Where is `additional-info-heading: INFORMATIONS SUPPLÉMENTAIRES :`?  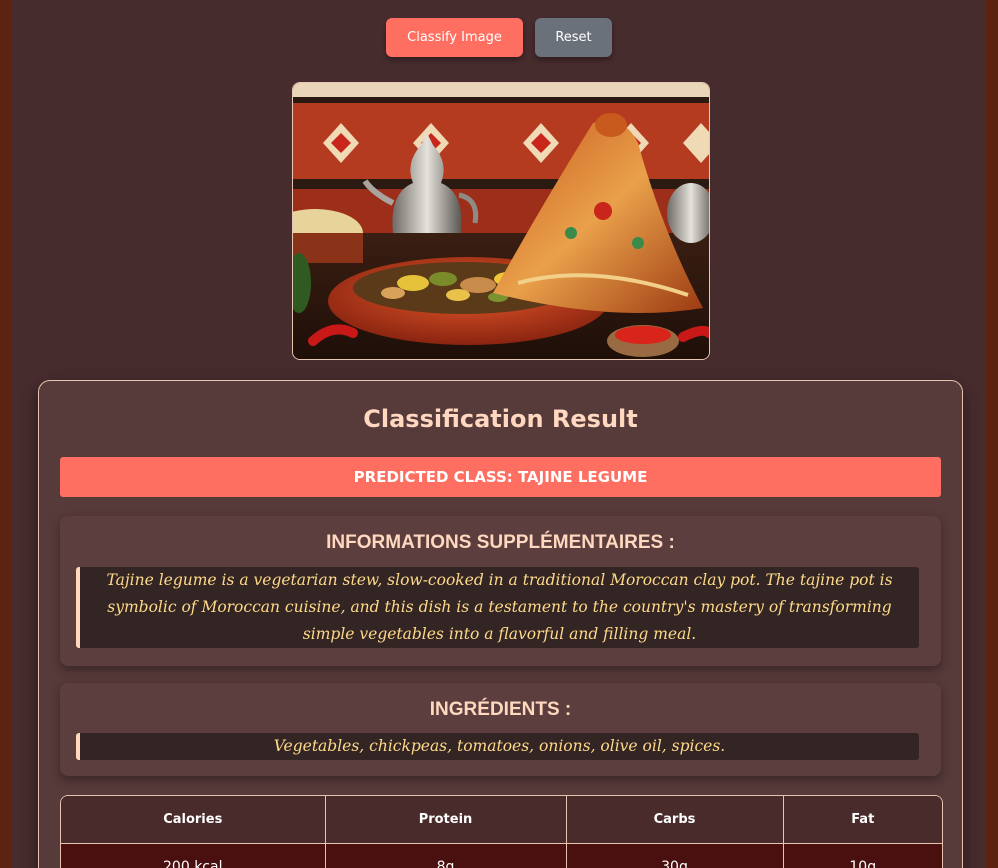
additional-info-heading: INFORMATIONS SUPPLÉMENTAIRES : is located at coordinates (500, 542).